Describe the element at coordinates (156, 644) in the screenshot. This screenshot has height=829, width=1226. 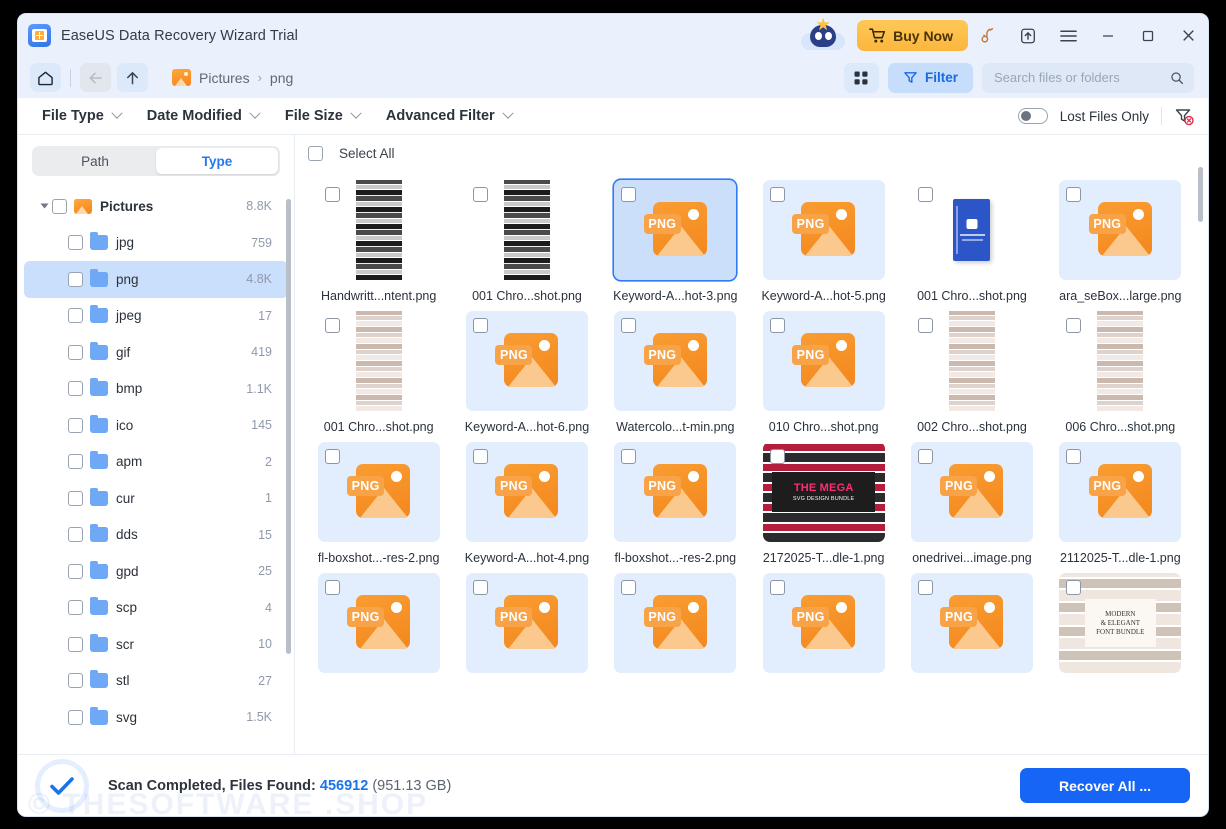
I see `sidebar-item-scr: scr 10` at that location.